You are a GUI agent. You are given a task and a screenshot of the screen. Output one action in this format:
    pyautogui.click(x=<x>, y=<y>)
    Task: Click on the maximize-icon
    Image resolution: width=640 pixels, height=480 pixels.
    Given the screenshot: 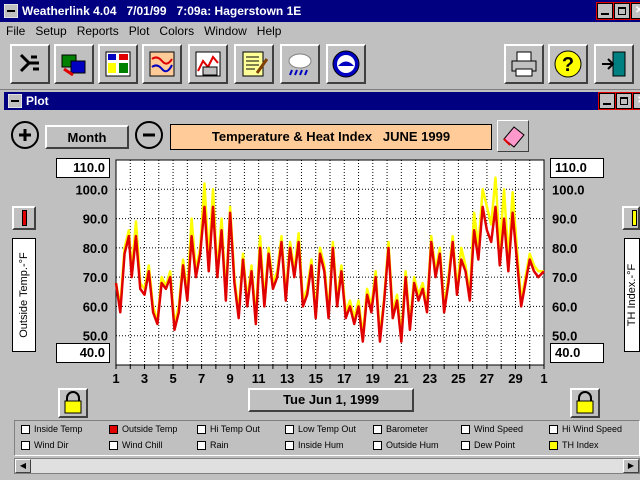 What is the action you would take?
    pyautogui.click(x=624, y=101)
    